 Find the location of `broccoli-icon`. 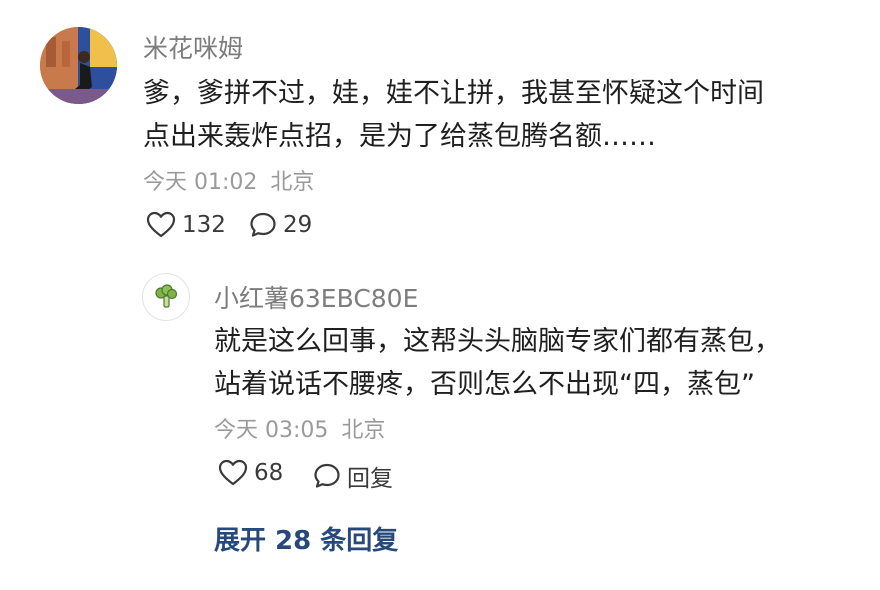

broccoli-icon is located at coordinates (166, 296).